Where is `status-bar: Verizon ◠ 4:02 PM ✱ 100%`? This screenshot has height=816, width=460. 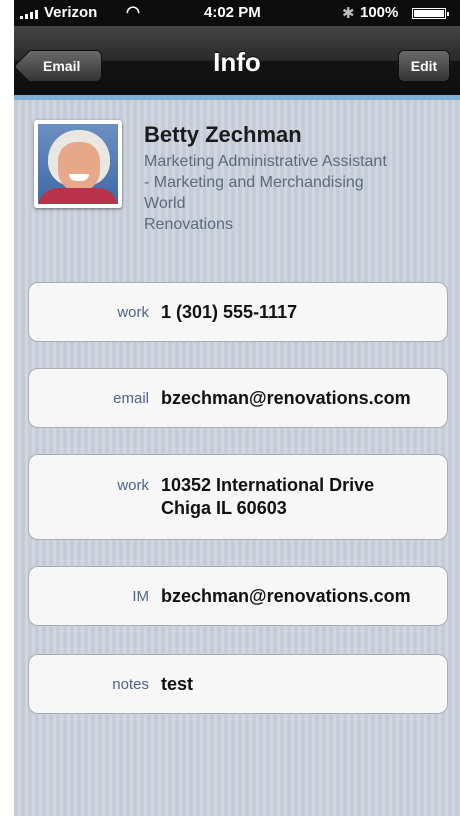 status-bar: Verizon ◠ 4:02 PM ✱ 100% is located at coordinates (237, 13).